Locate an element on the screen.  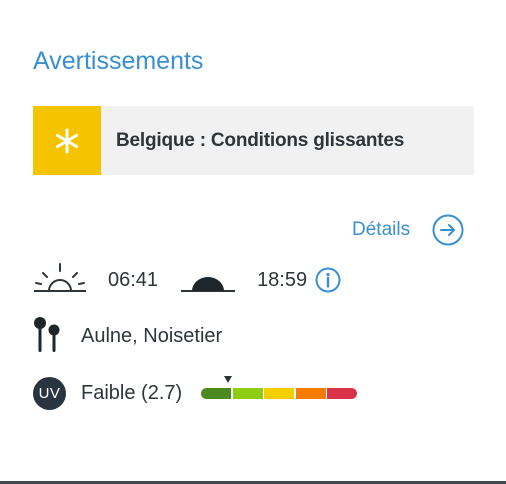
arrow-right-circle-icon is located at coordinates (448, 230).